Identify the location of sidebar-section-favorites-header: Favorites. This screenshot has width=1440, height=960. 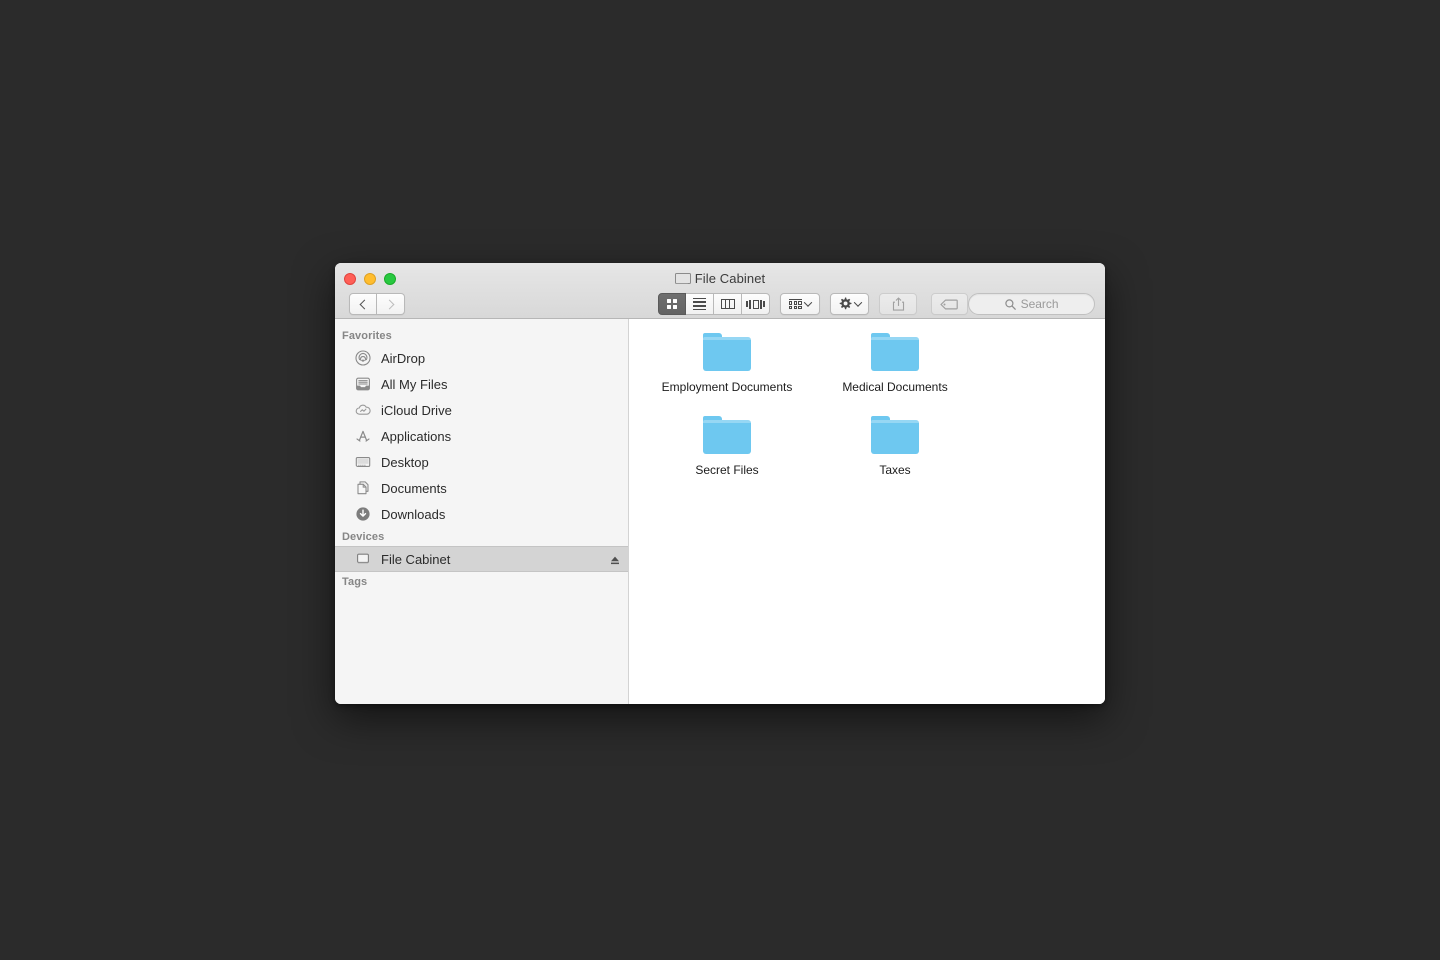
(367, 336).